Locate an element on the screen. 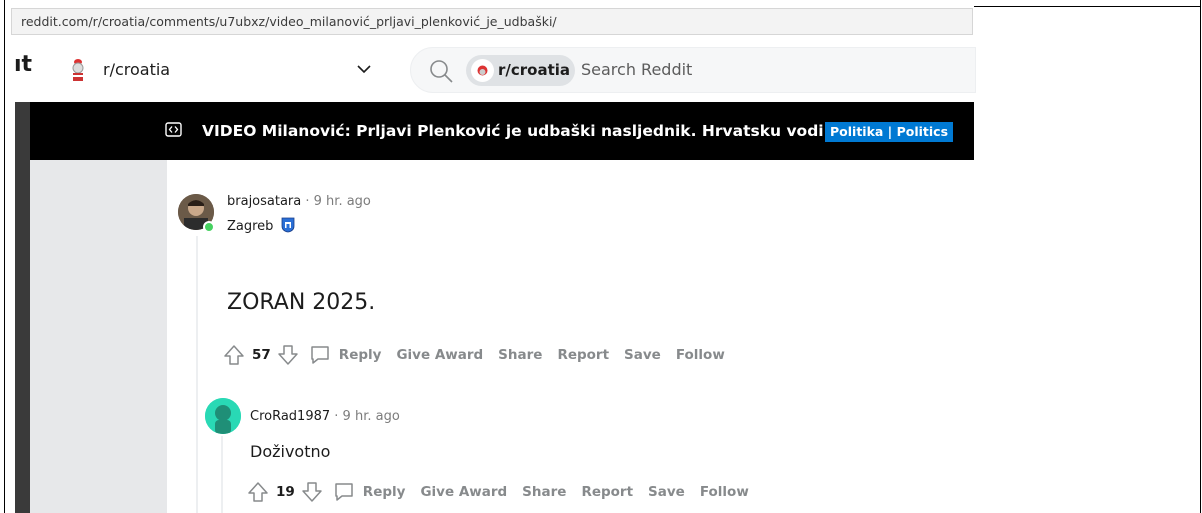  comment-author: brajosatara is located at coordinates (264, 201).